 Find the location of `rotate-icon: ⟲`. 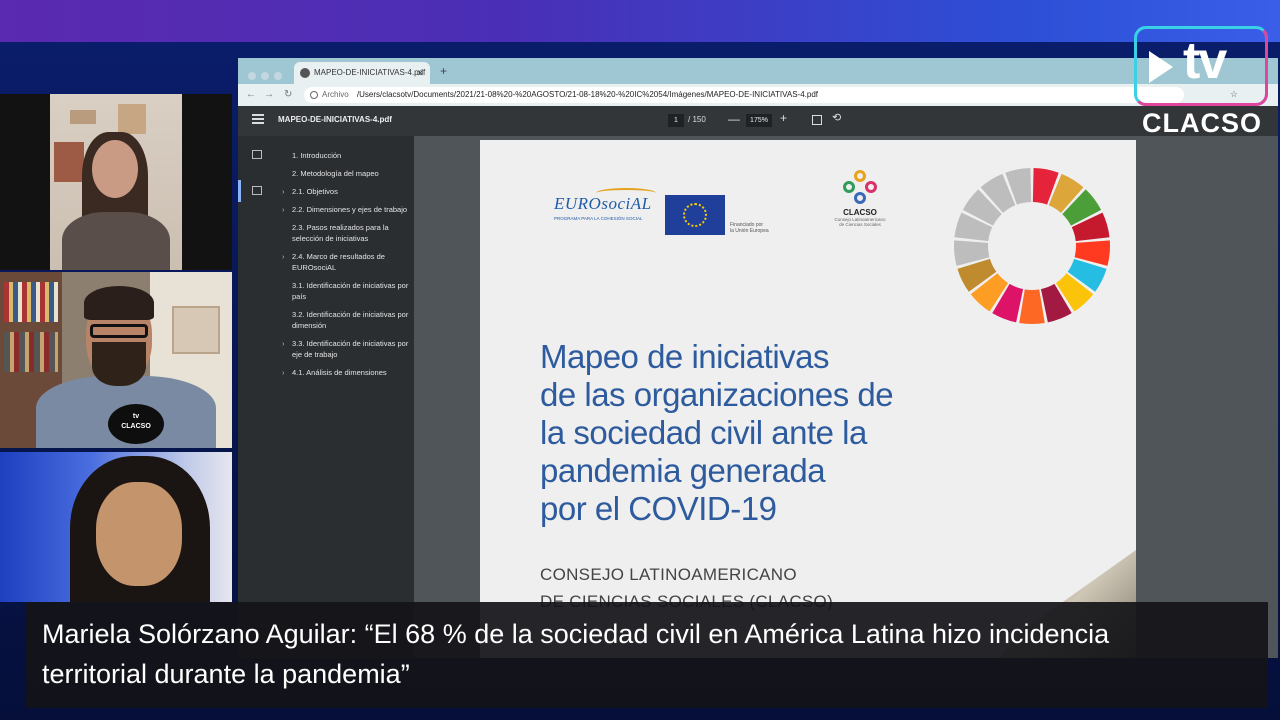

rotate-icon: ⟲ is located at coordinates (836, 117).